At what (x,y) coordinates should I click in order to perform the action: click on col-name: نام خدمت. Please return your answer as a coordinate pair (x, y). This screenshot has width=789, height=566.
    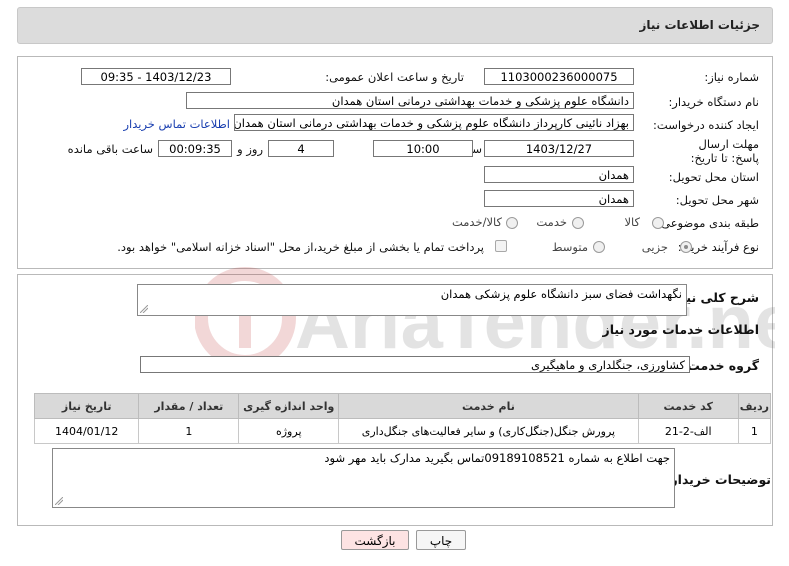
    Looking at the image, I should click on (488, 406).